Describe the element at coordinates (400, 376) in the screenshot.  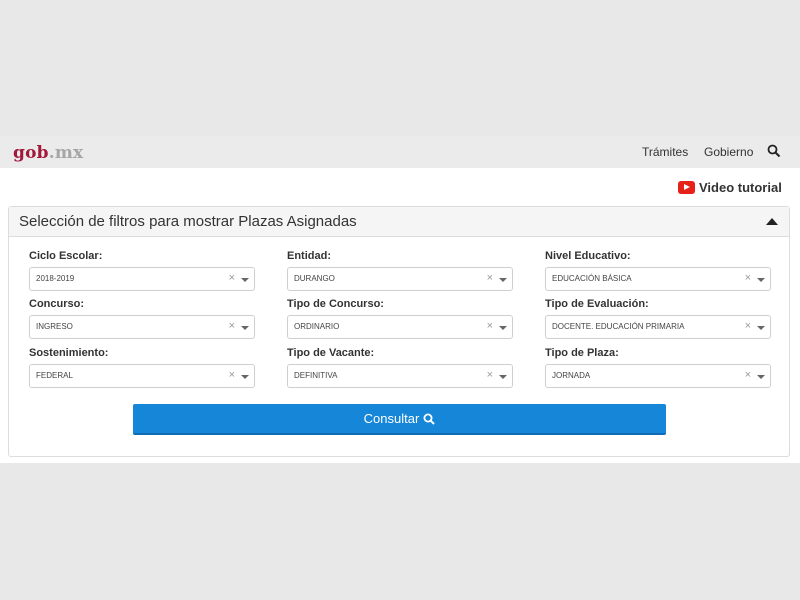
I see `tipo-vacante-select: DEFINITIVA ×` at that location.